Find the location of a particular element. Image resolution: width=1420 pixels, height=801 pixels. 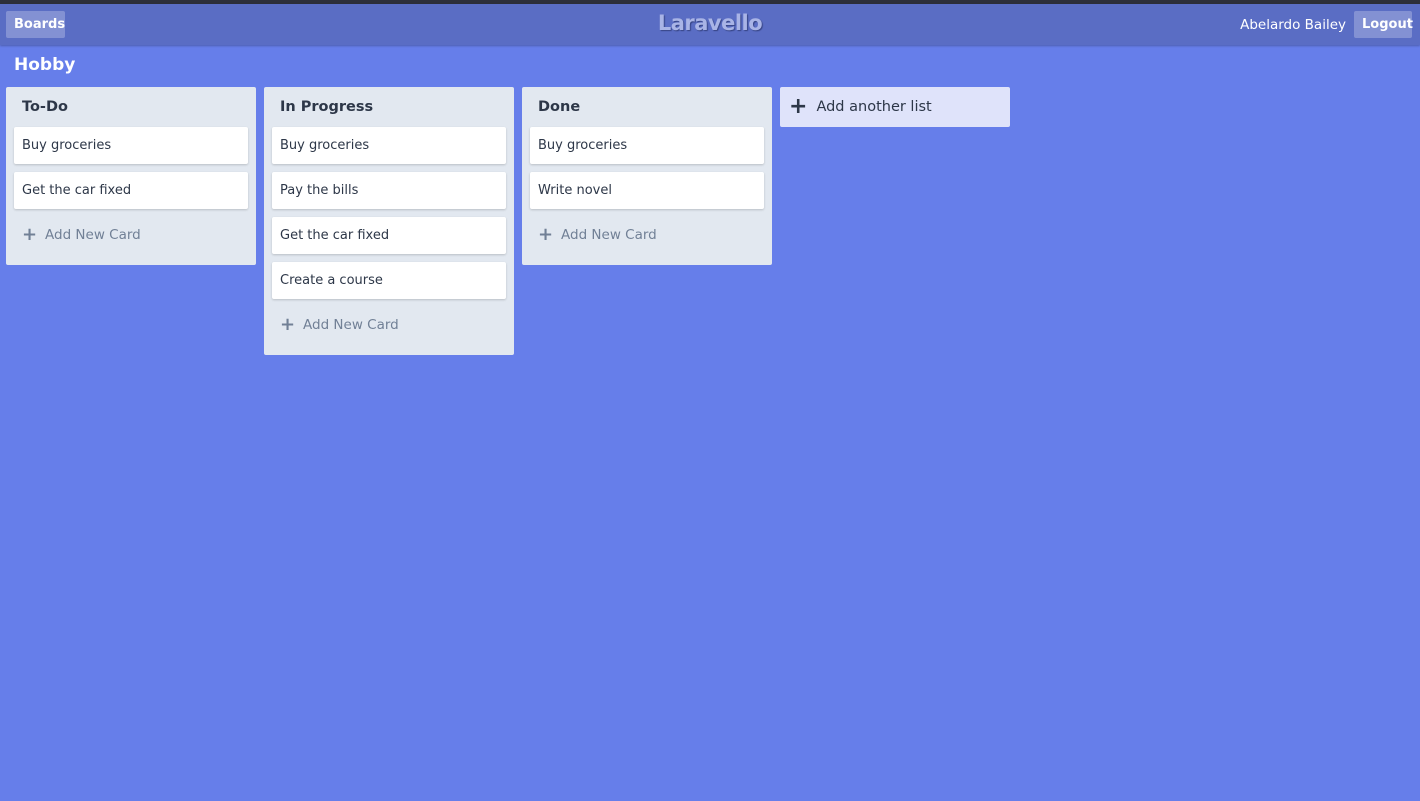

add-list-button: + Add another list is located at coordinates (895, 107).